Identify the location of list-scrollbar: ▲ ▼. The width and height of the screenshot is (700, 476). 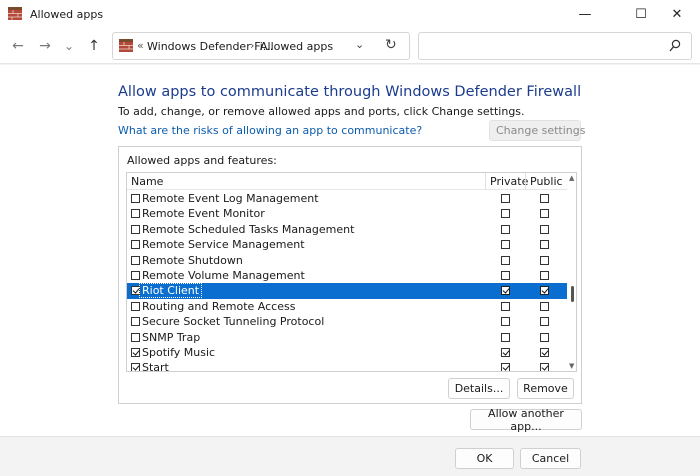
(572, 272).